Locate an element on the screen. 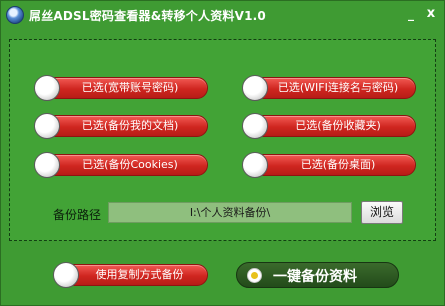 The image size is (445, 306). option-label: 已选(备份Cookies) is located at coordinates (130, 164).